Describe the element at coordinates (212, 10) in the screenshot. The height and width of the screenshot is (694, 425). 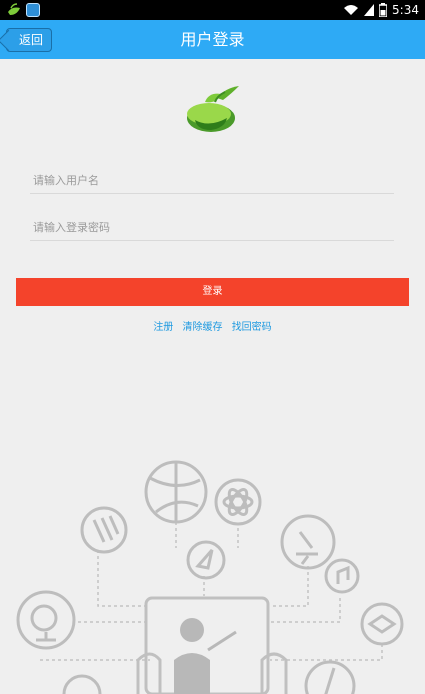
I see `status-bar: 5:34` at that location.